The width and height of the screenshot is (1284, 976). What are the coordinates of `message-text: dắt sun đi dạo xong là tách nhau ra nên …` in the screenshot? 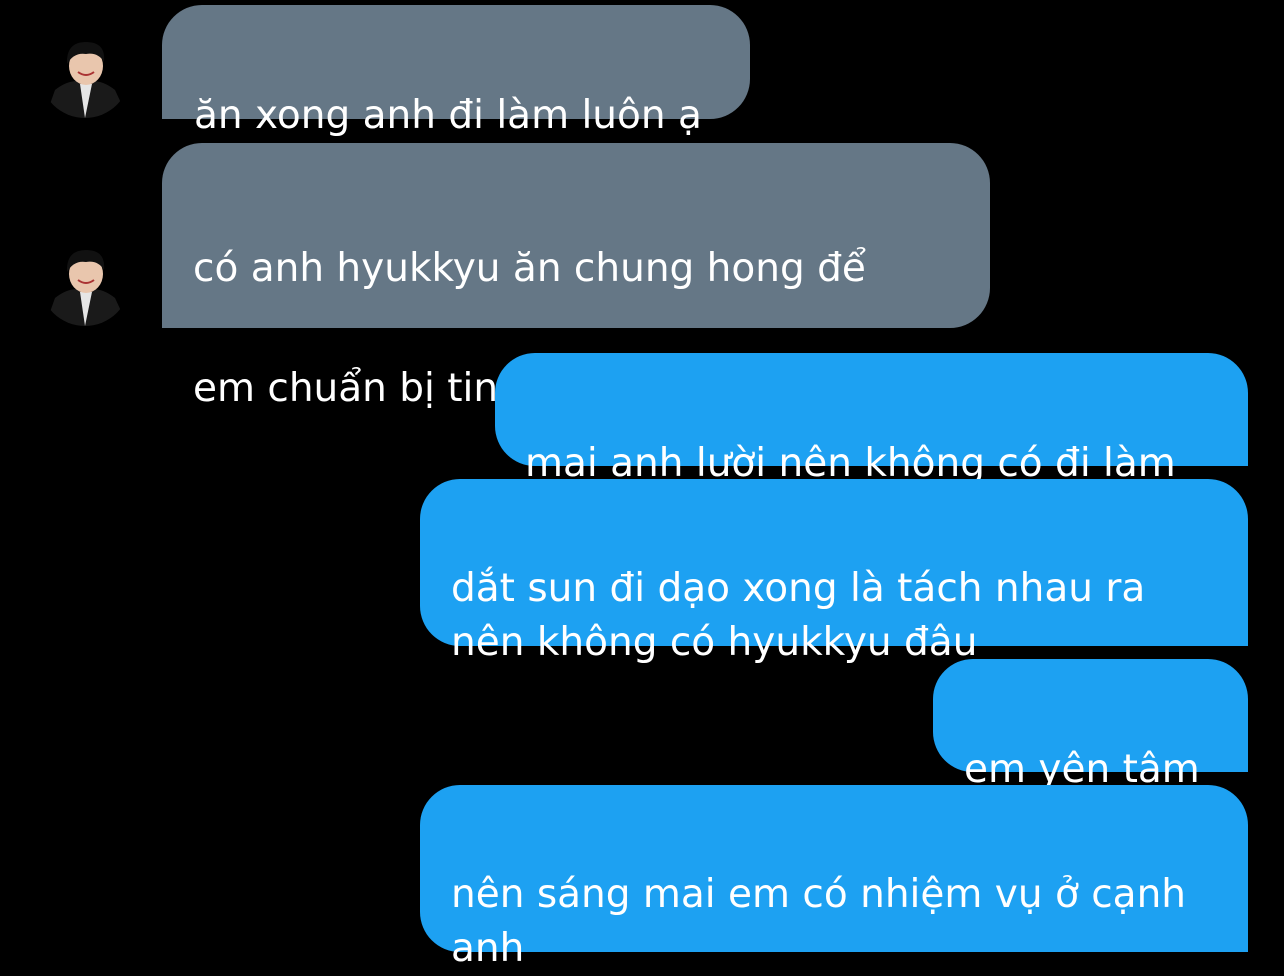 It's located at (798, 615).